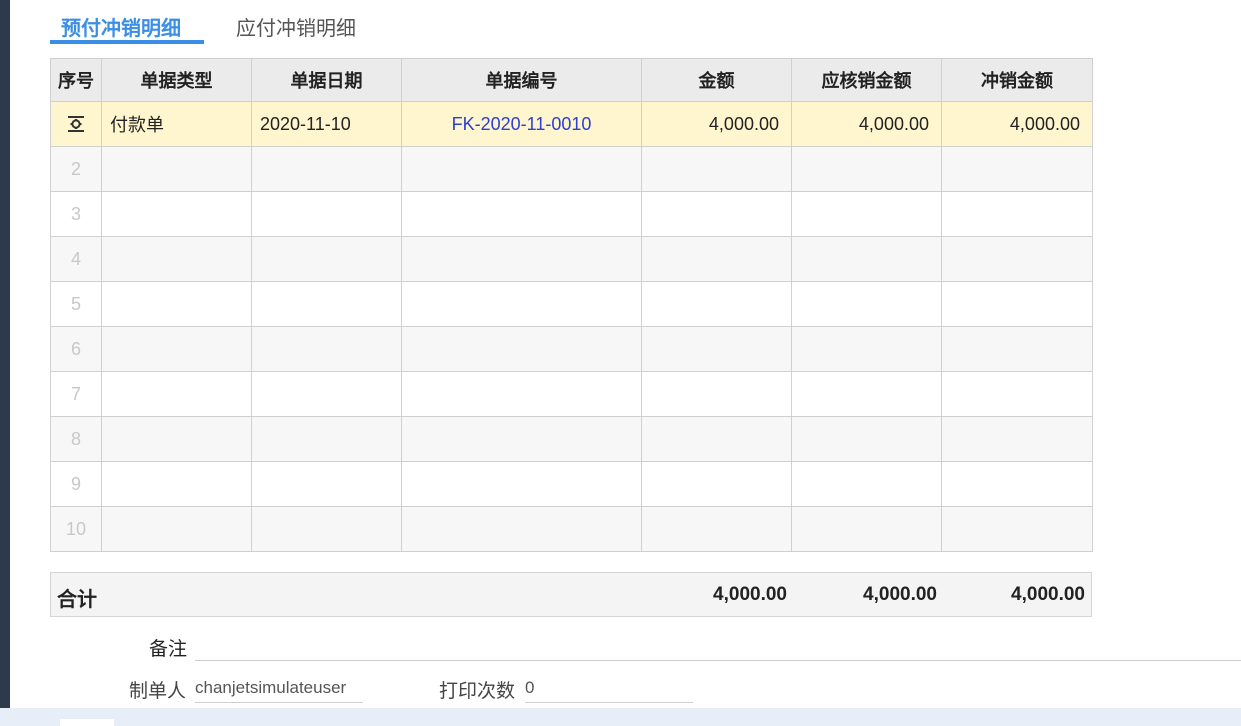 The width and height of the screenshot is (1241, 726). What do you see at coordinates (521, 80) in the screenshot?
I see `header-doc-no: 单据编号` at bounding box center [521, 80].